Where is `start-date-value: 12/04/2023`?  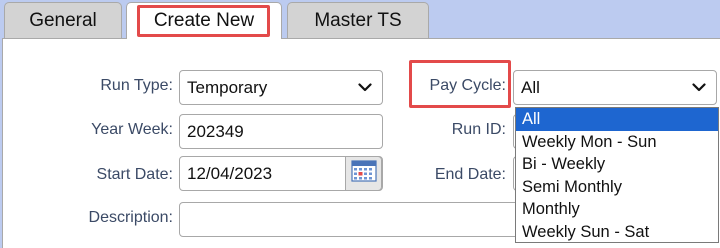 start-date-value: 12/04/2023 is located at coordinates (230, 173).